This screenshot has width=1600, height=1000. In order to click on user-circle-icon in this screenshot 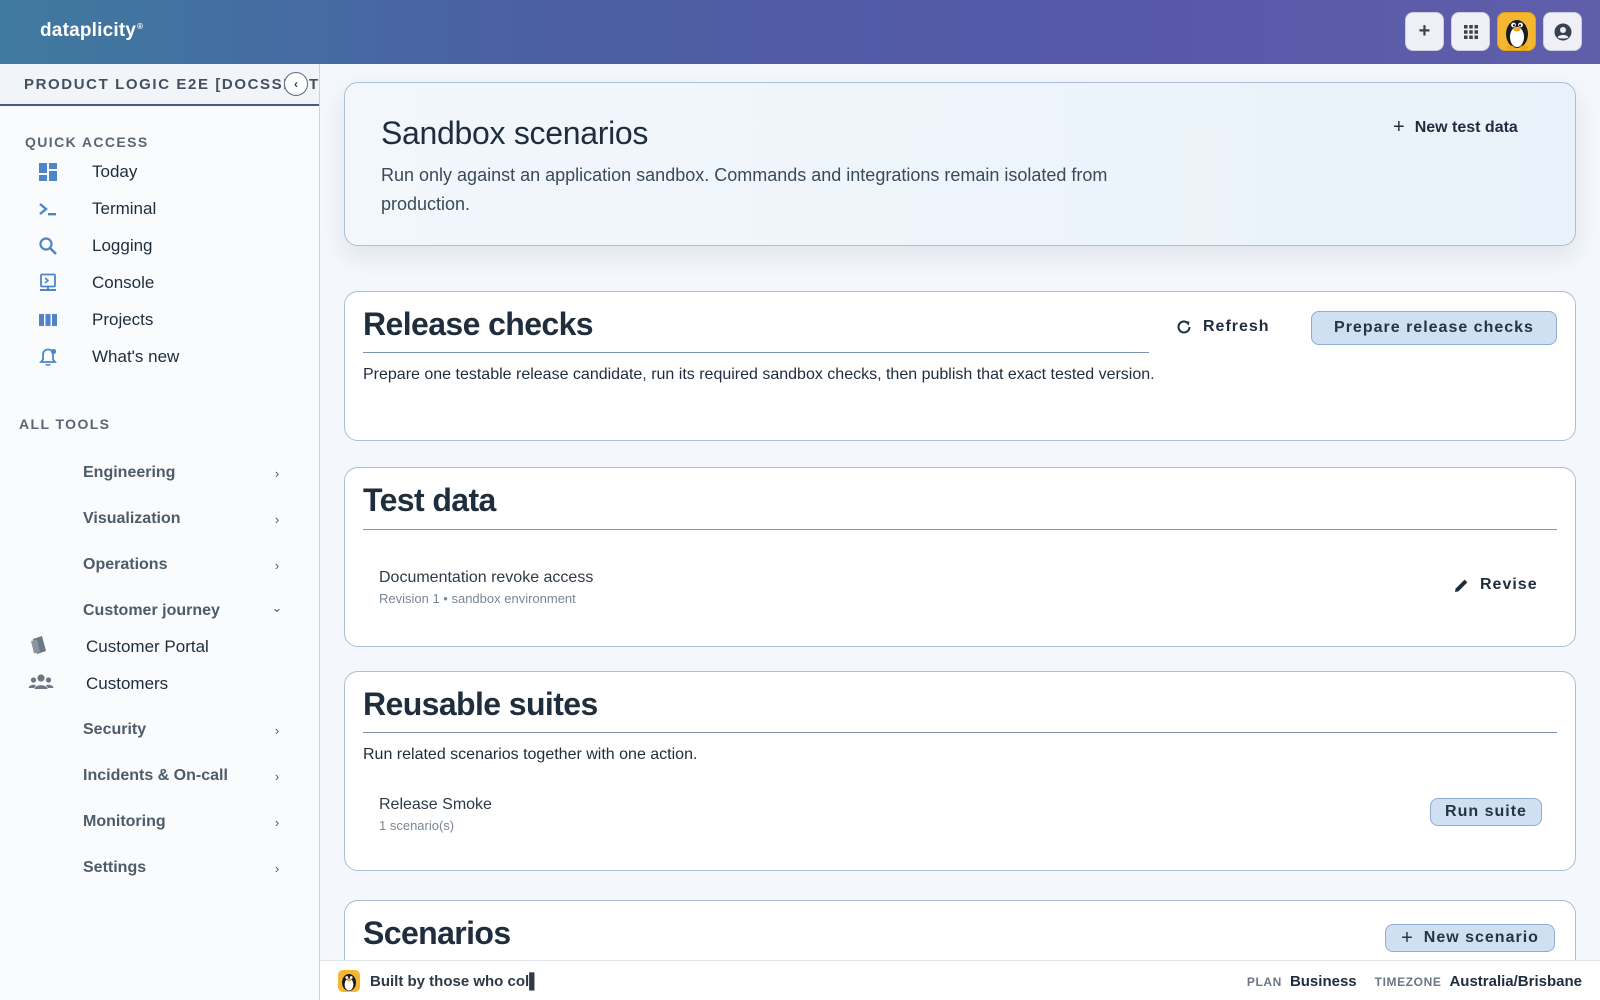, I will do `click(1562, 31)`.